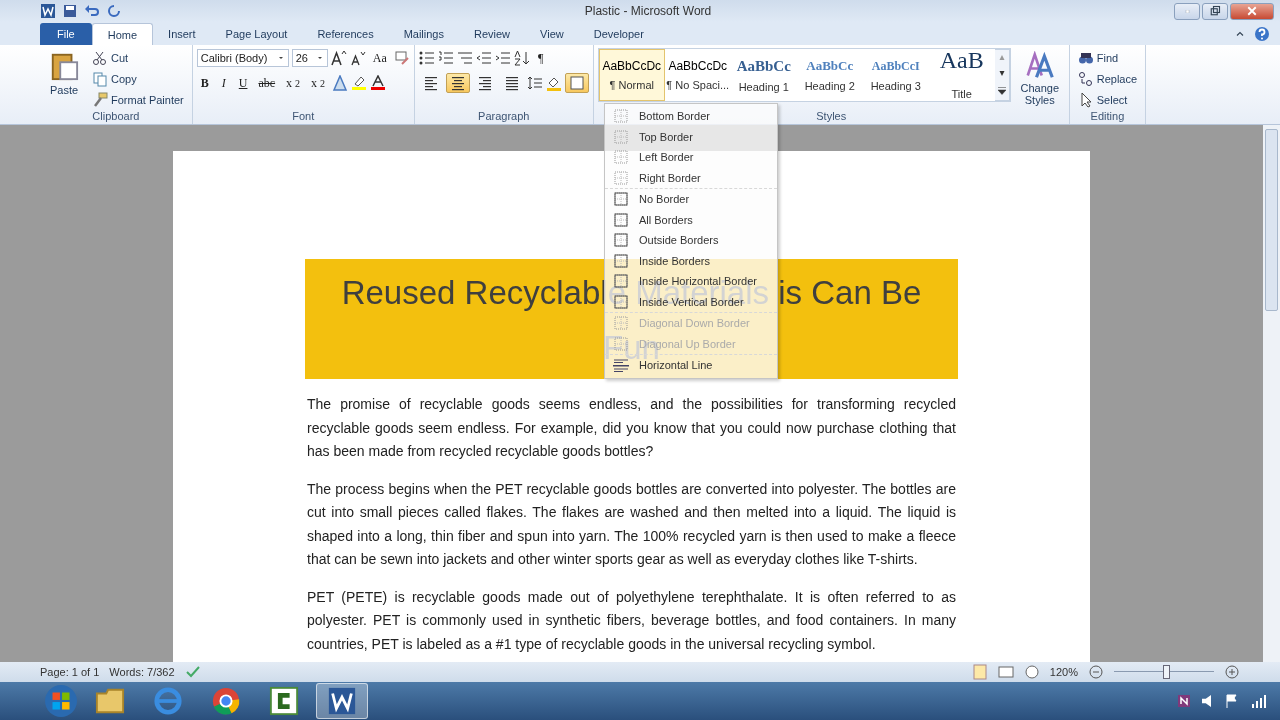 The height and width of the screenshot is (720, 1280). Describe the element at coordinates (691, 177) in the screenshot. I see `menu-item: Right Border` at that location.